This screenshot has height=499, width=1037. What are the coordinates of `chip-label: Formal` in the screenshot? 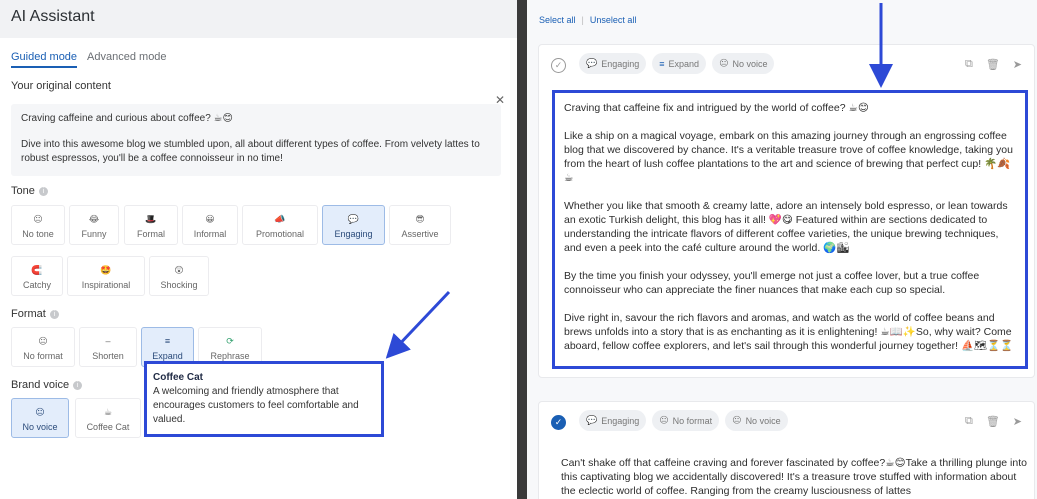 It's located at (150, 234).